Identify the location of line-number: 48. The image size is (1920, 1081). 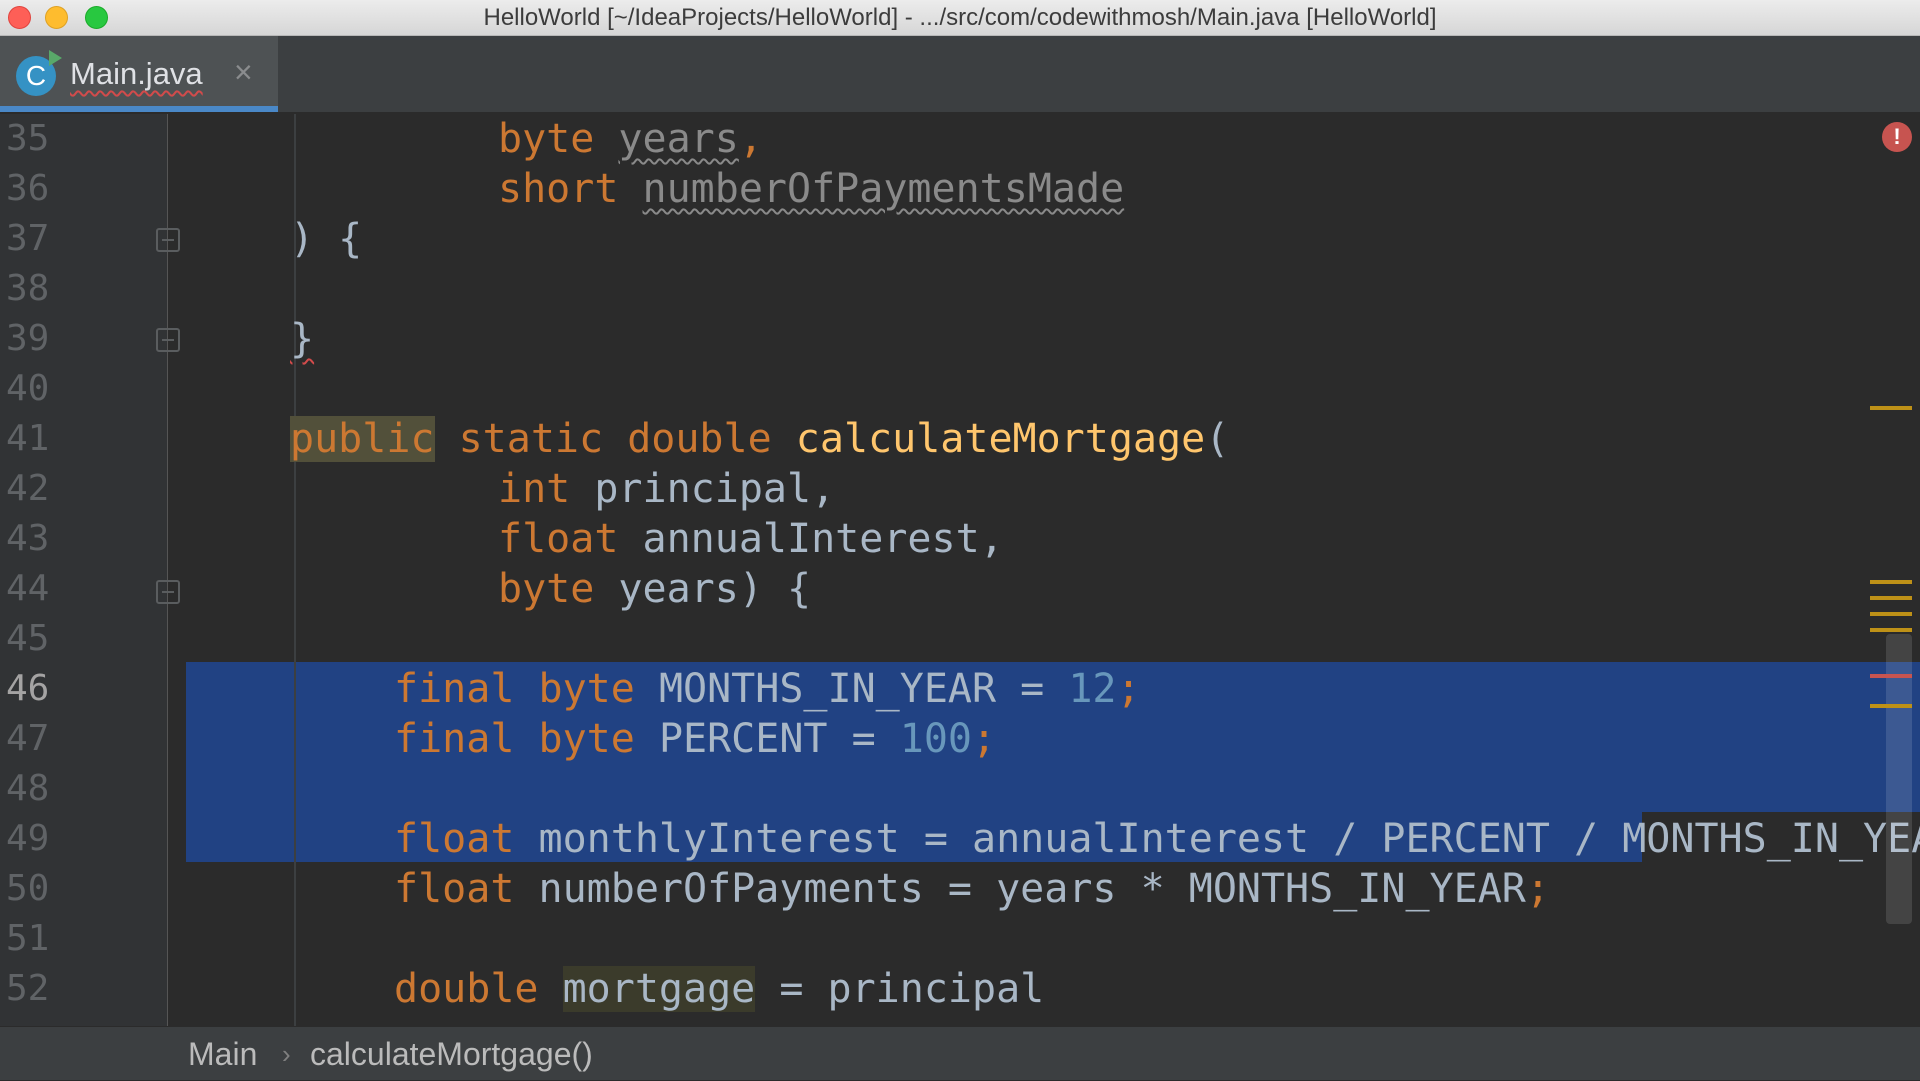
(28, 788).